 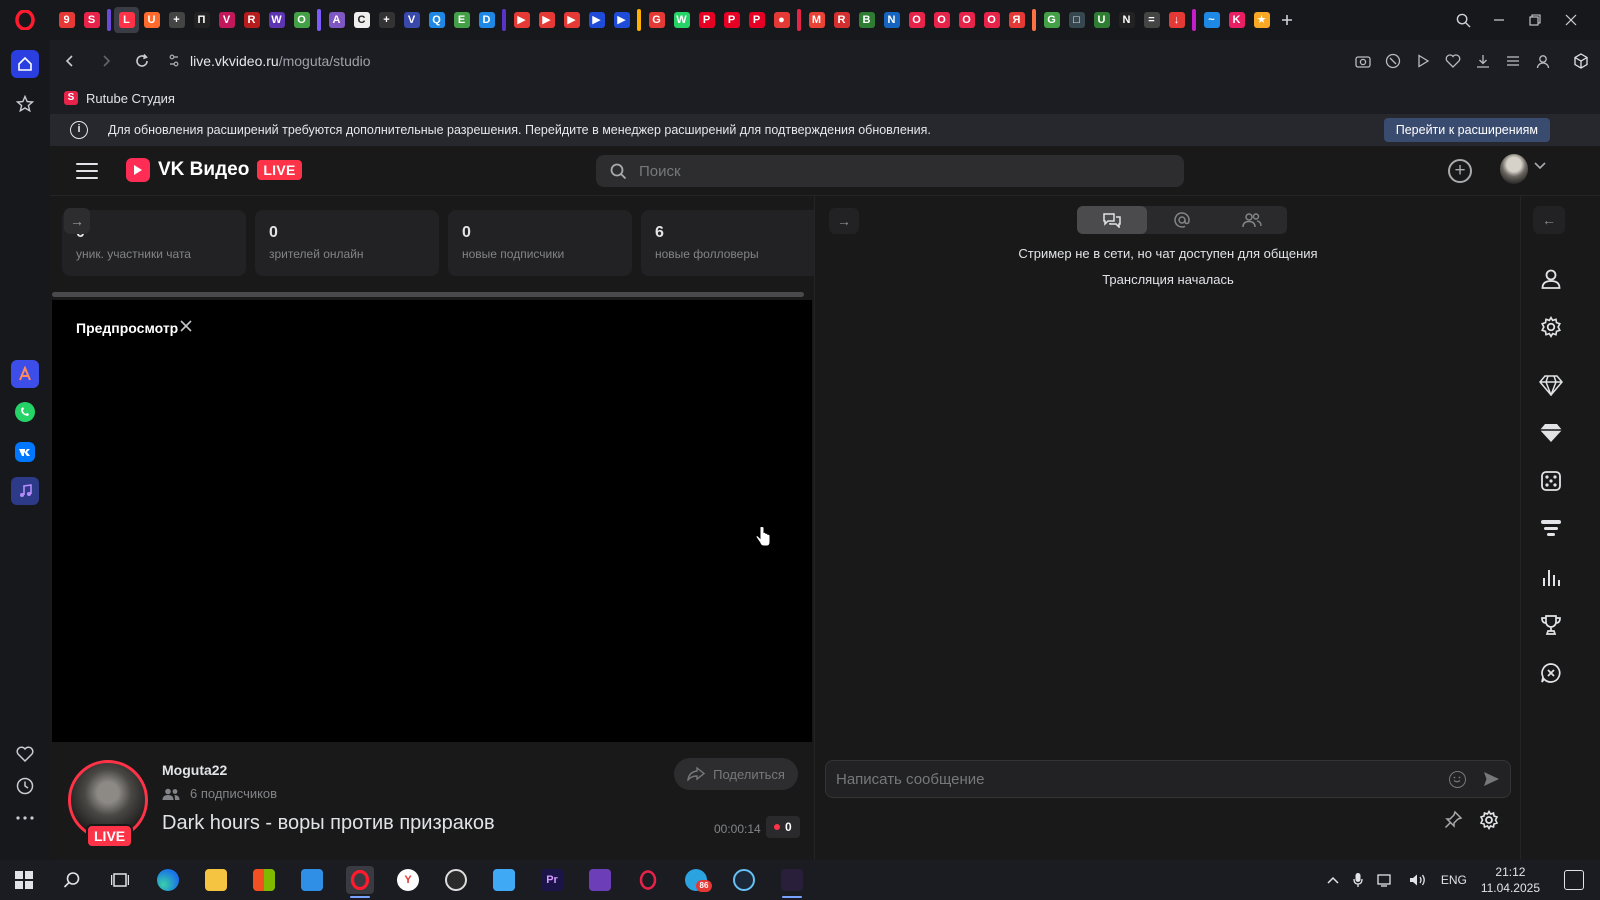 What do you see at coordinates (1422, 61) in the screenshot?
I see `play-icon` at bounding box center [1422, 61].